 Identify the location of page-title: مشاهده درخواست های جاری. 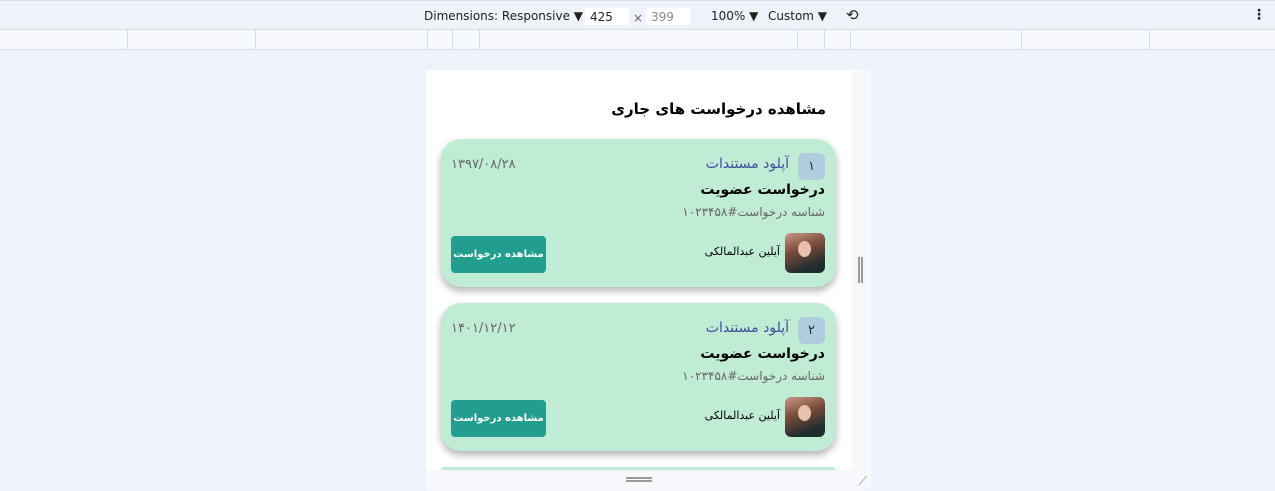
(718, 109).